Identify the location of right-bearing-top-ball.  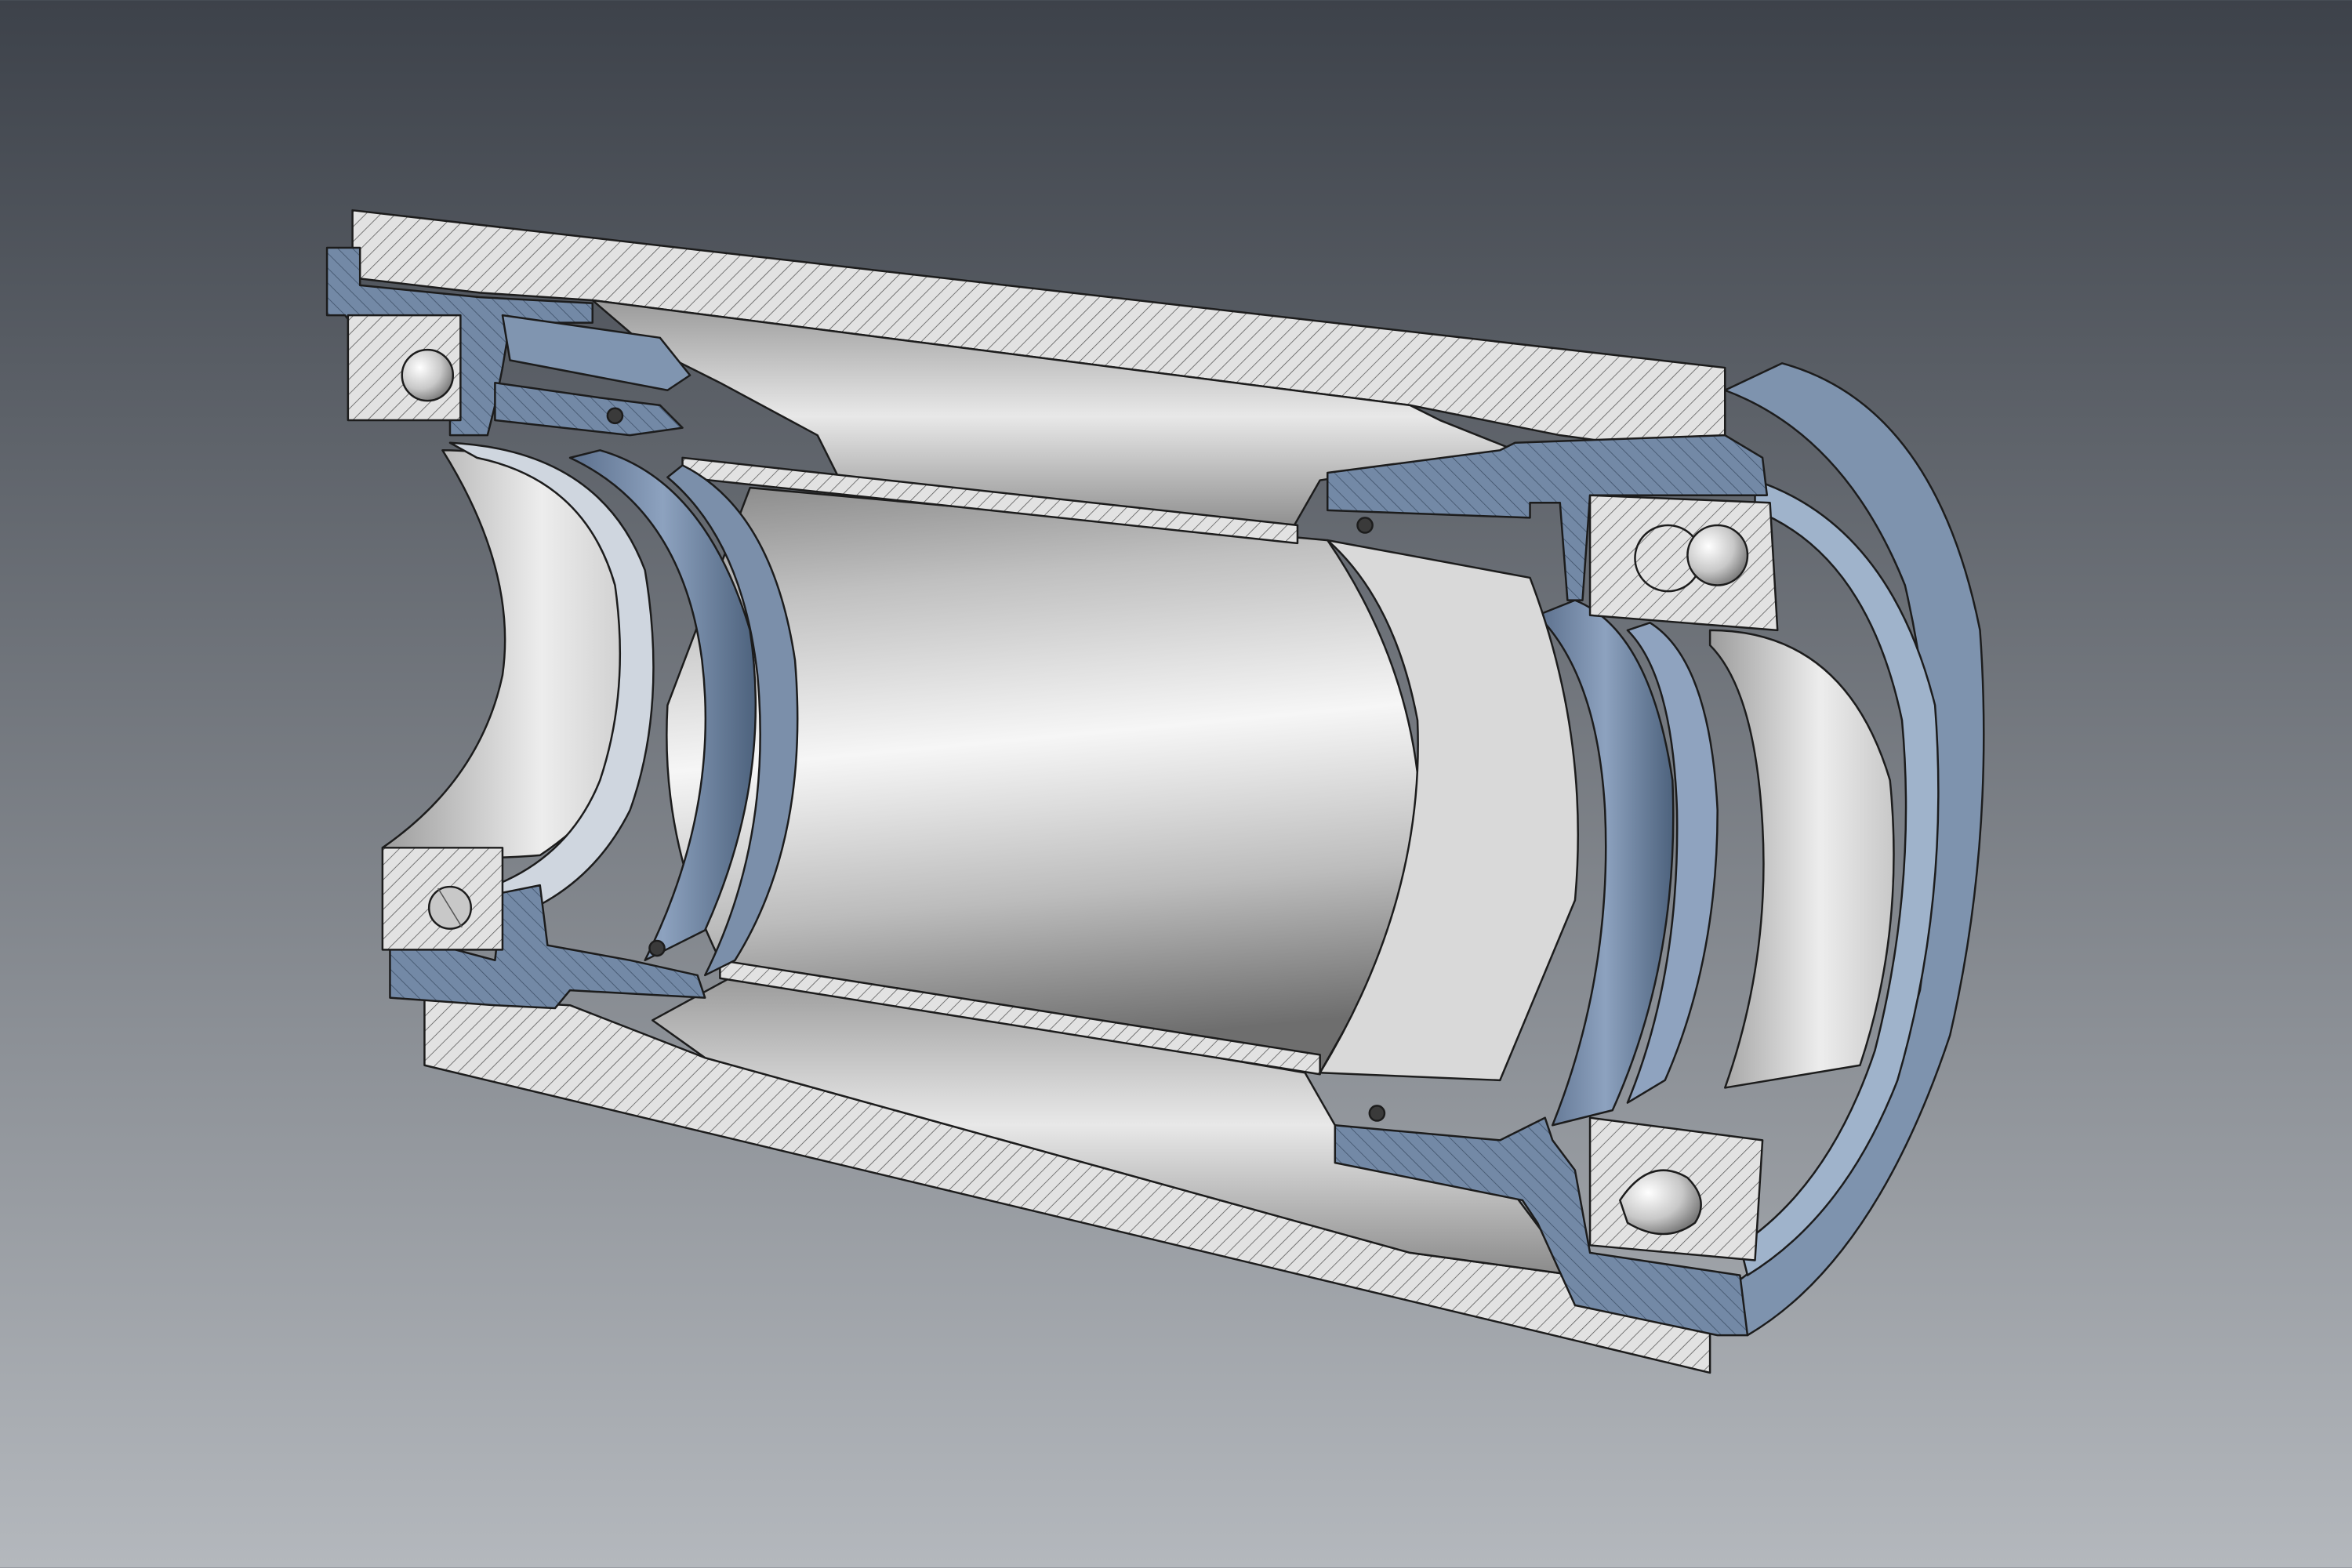
(1717, 555).